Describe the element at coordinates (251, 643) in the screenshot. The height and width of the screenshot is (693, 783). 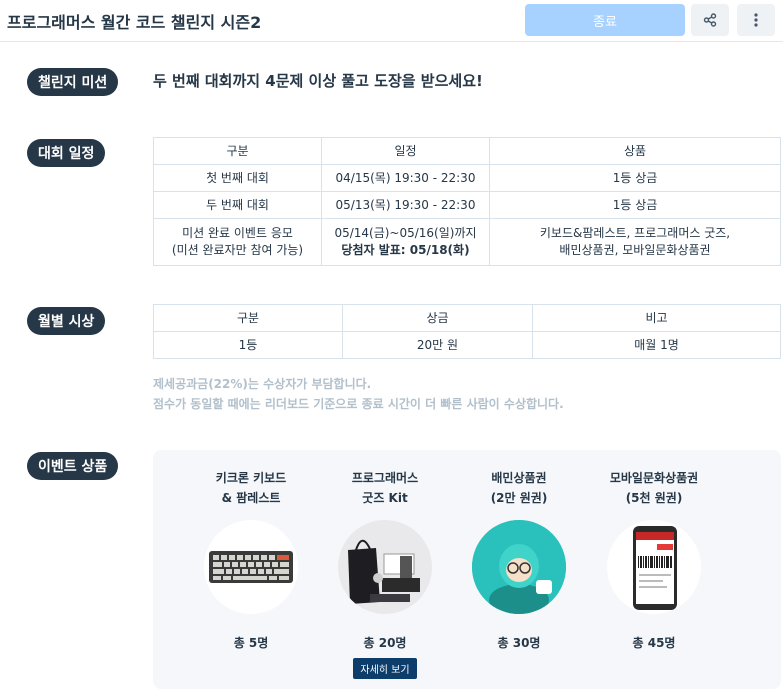
I see `prize-count: 총 5명` at that location.